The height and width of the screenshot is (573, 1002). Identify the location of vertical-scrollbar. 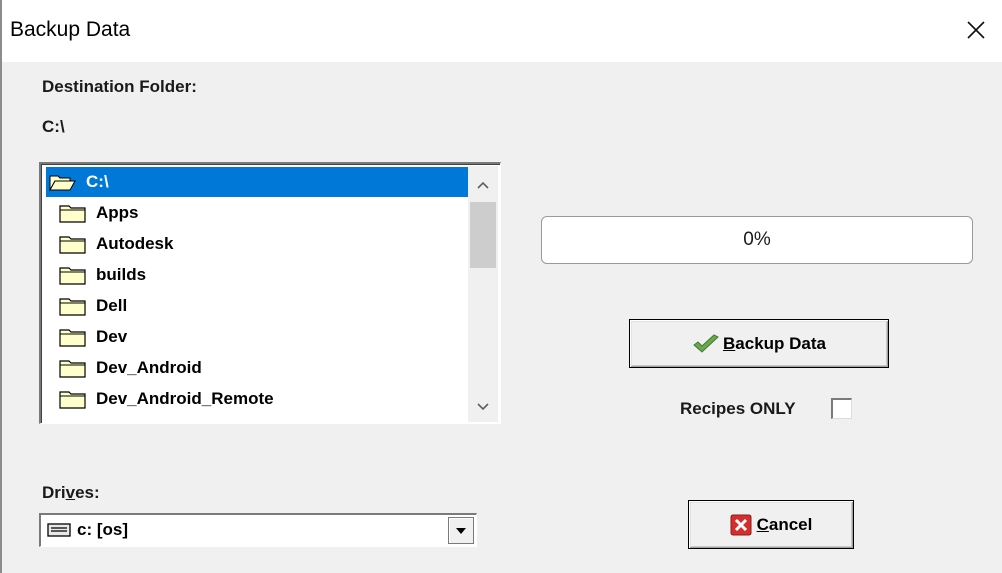
(483, 294).